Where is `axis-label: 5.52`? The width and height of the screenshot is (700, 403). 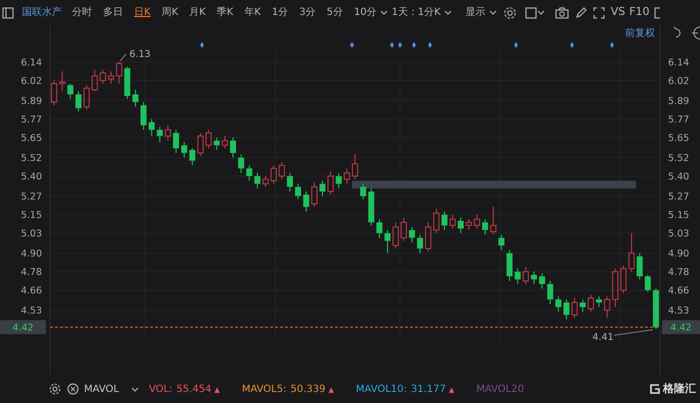 axis-label: 5.52 is located at coordinates (679, 158).